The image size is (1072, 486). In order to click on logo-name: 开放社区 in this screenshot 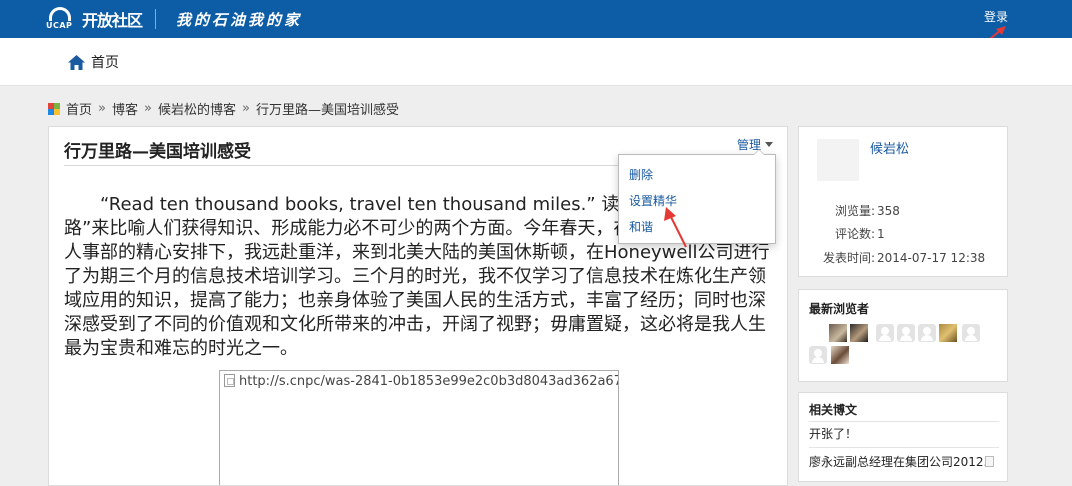, I will do `click(112, 20)`.